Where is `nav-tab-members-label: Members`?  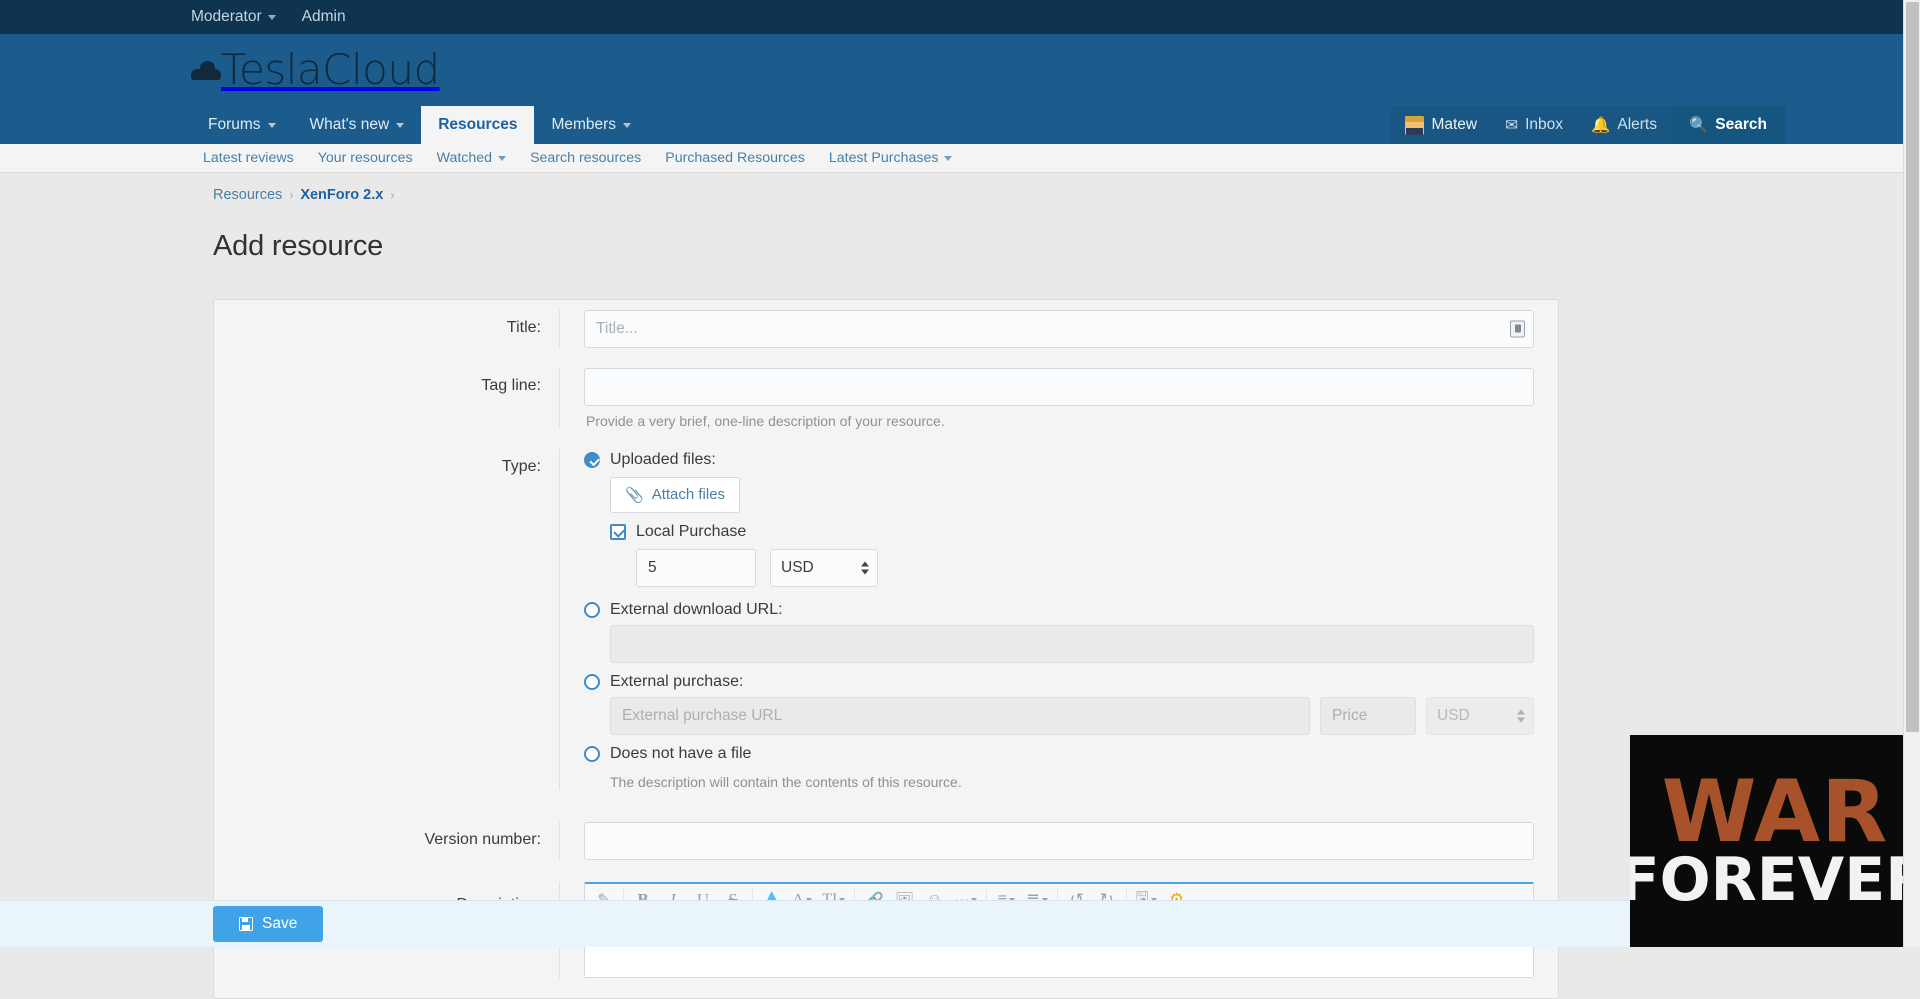 nav-tab-members-label: Members is located at coordinates (584, 124).